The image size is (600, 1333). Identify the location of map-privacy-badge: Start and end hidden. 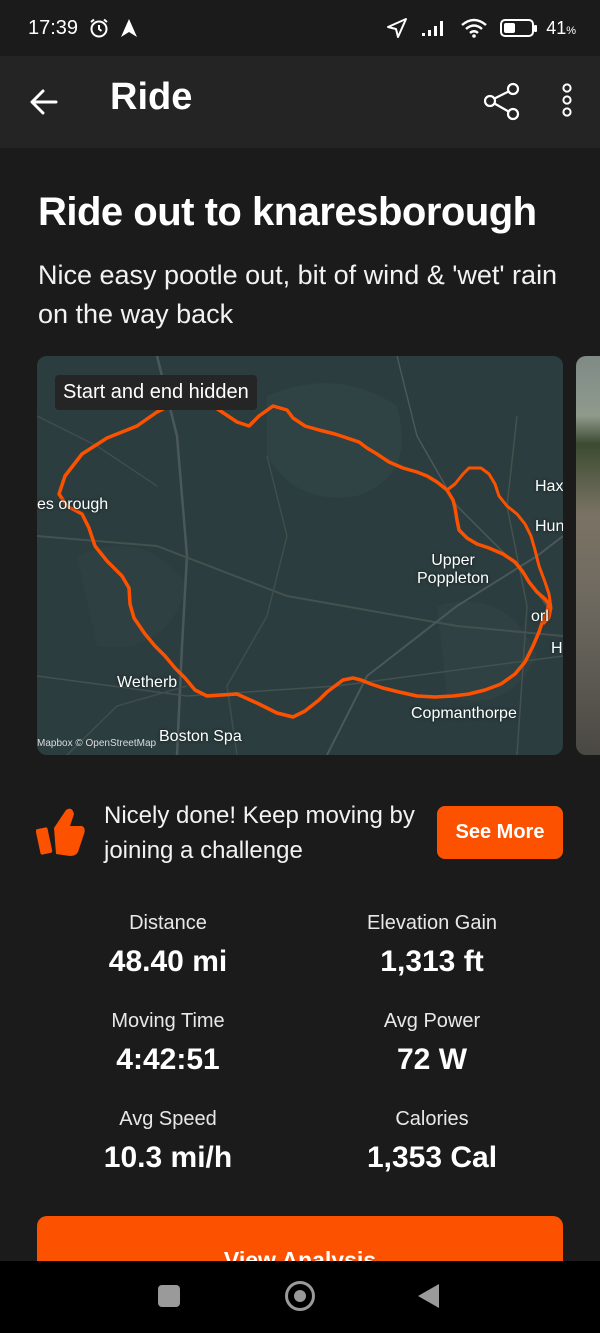
(156, 392).